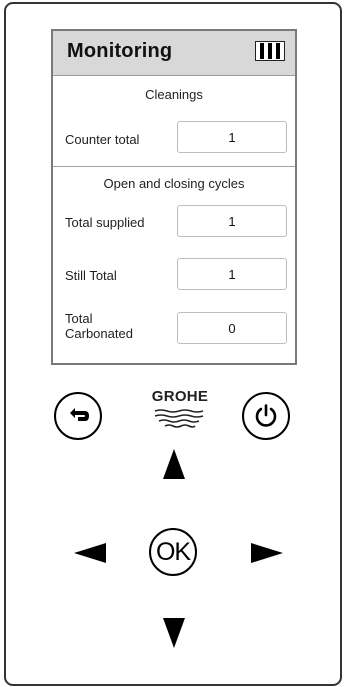 This screenshot has width=346, height=687. Describe the element at coordinates (232, 137) in the screenshot. I see `counter-total-value: 1` at that location.